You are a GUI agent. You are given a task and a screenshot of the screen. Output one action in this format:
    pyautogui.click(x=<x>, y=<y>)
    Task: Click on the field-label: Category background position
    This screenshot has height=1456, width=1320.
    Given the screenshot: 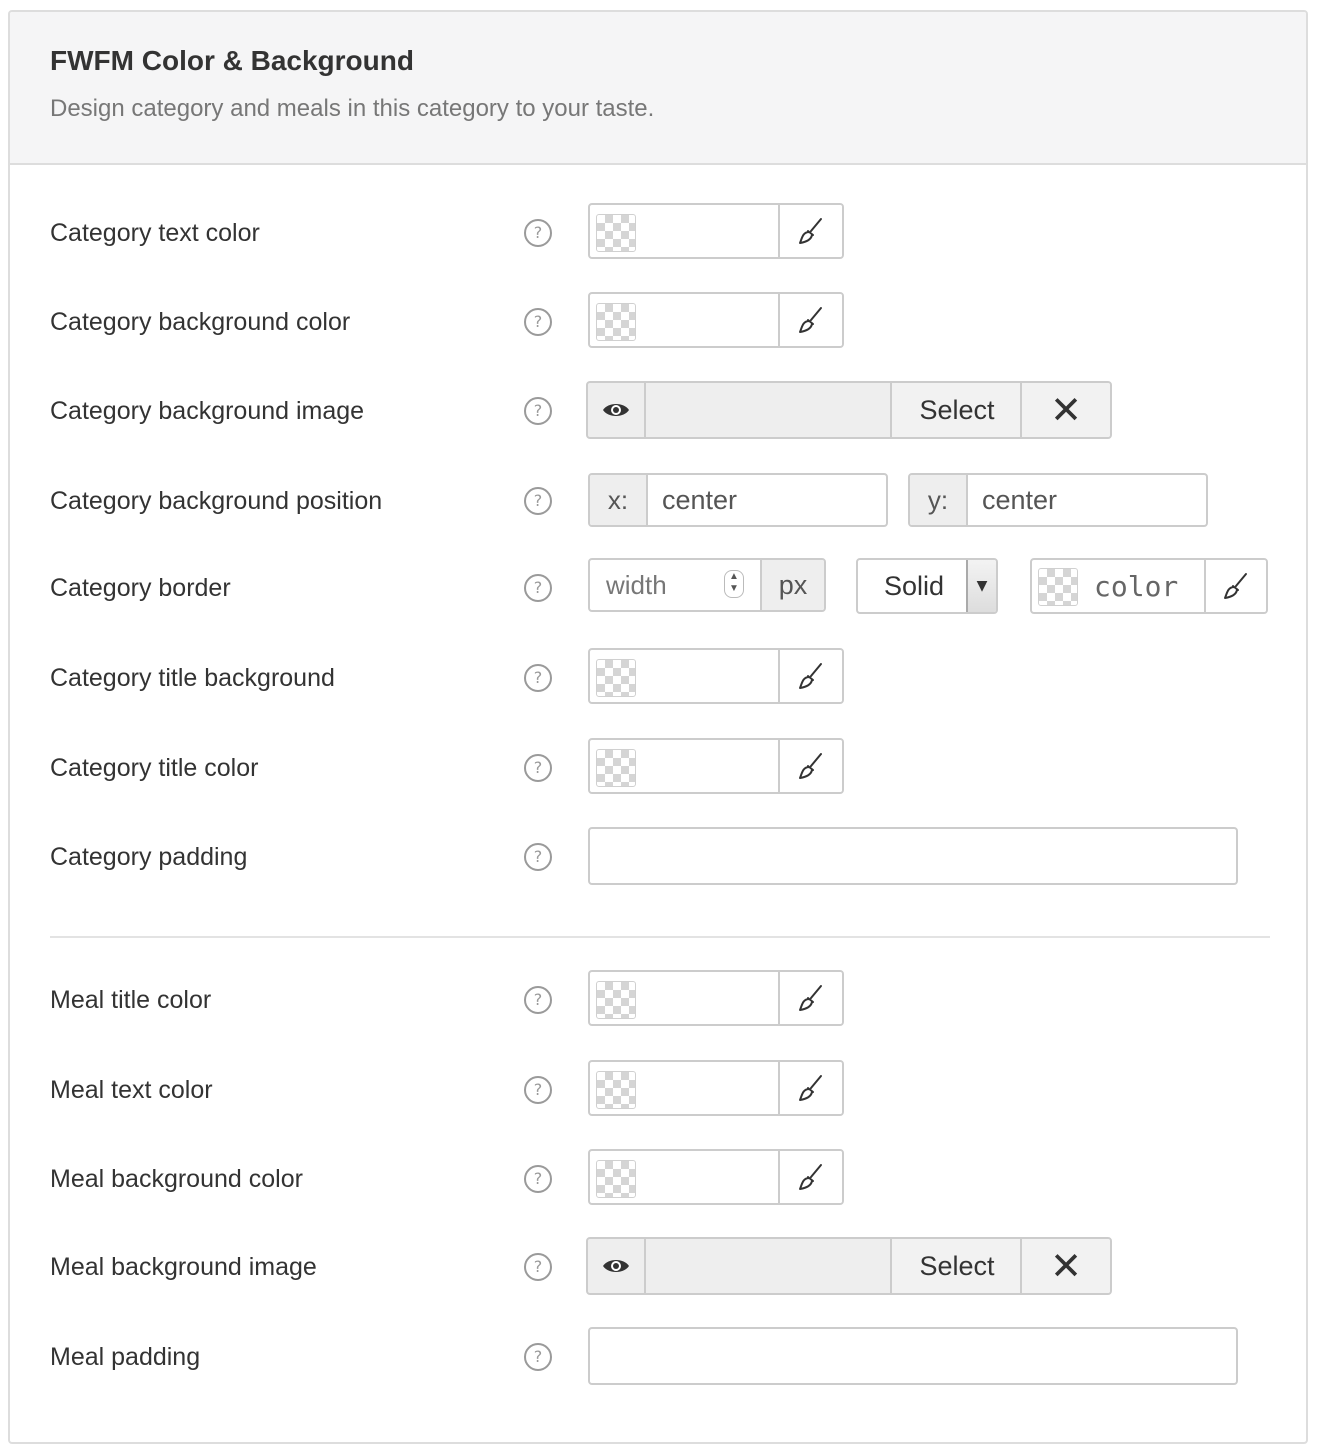 What is the action you would take?
    pyautogui.click(x=216, y=501)
    